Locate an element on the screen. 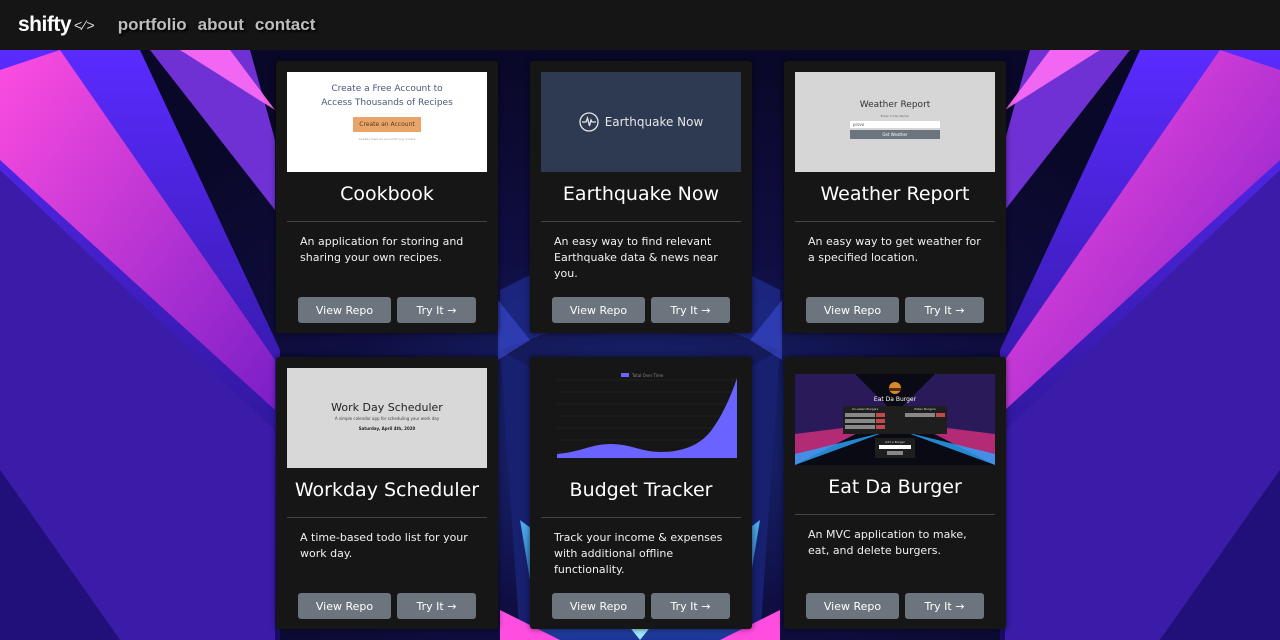 The height and width of the screenshot is (640, 1280). thumb-label: Enter A City Name: is located at coordinates (895, 116).